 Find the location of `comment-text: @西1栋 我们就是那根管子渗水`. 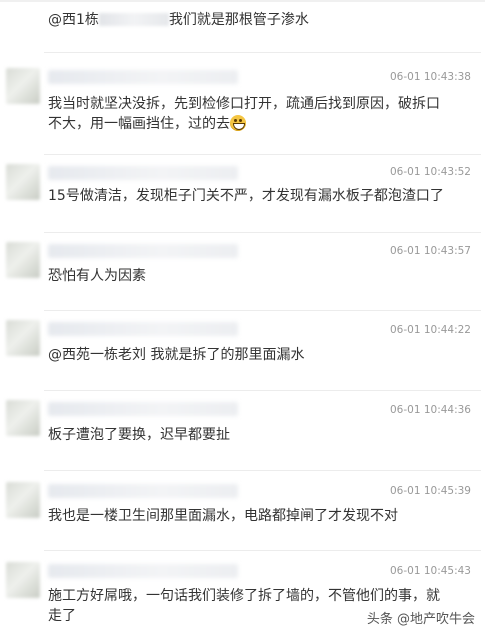

comment-text: @西1栋 我们就是那根管子渗水 is located at coordinates (250, 20).